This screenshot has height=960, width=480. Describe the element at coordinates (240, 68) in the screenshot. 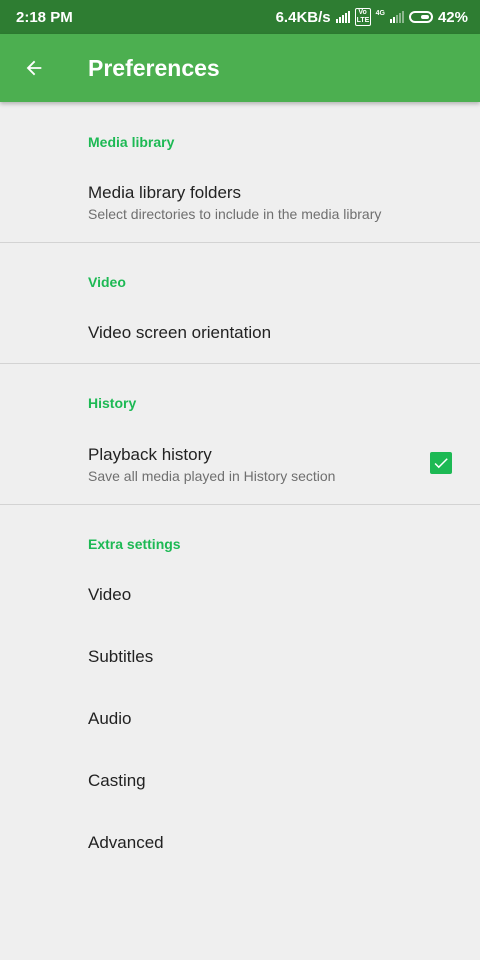

I see `toolbar: Preferences` at that location.